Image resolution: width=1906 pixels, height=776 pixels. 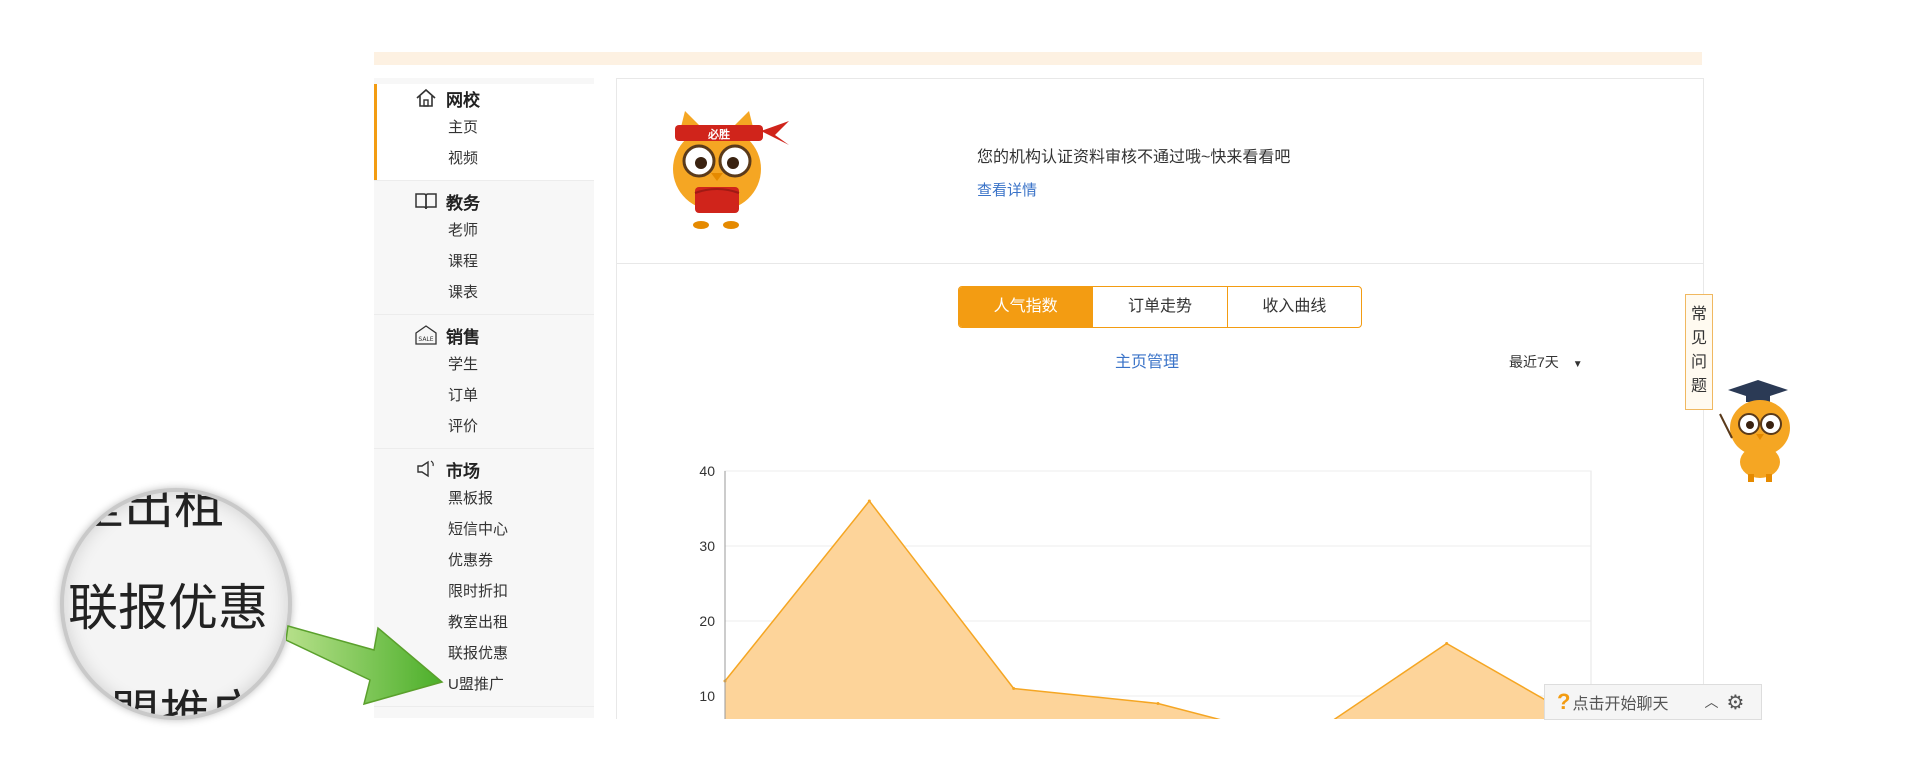 What do you see at coordinates (1147, 360) in the screenshot?
I see `chart-subtitle-link: 主页管理` at bounding box center [1147, 360].